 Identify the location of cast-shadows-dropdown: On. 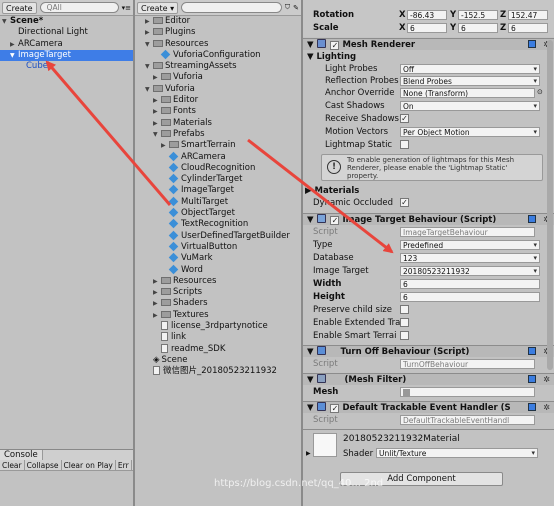
(470, 106).